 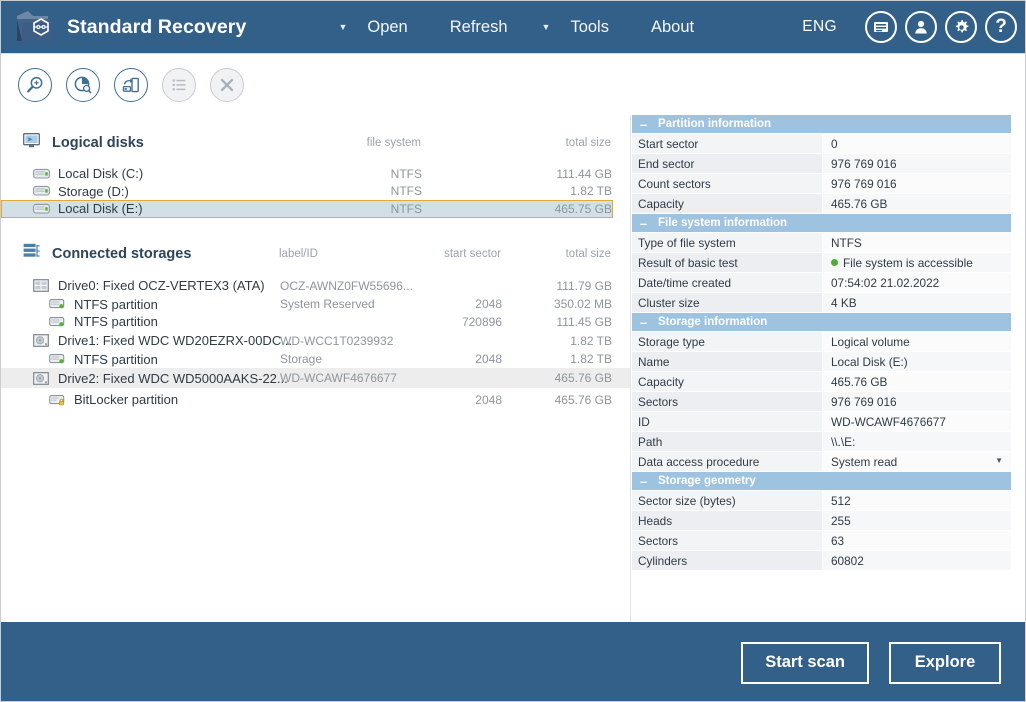 I want to click on section-header-file-system-information: – File system information, so click(x=821, y=223).